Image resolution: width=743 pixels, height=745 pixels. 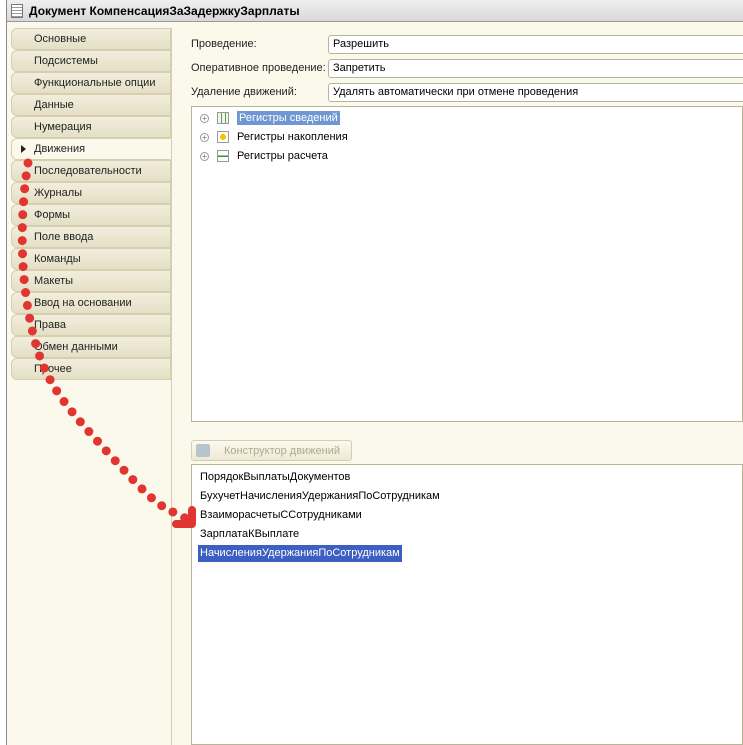 I want to click on tab-data-exchange: Обмен данными, so click(x=91, y=347).